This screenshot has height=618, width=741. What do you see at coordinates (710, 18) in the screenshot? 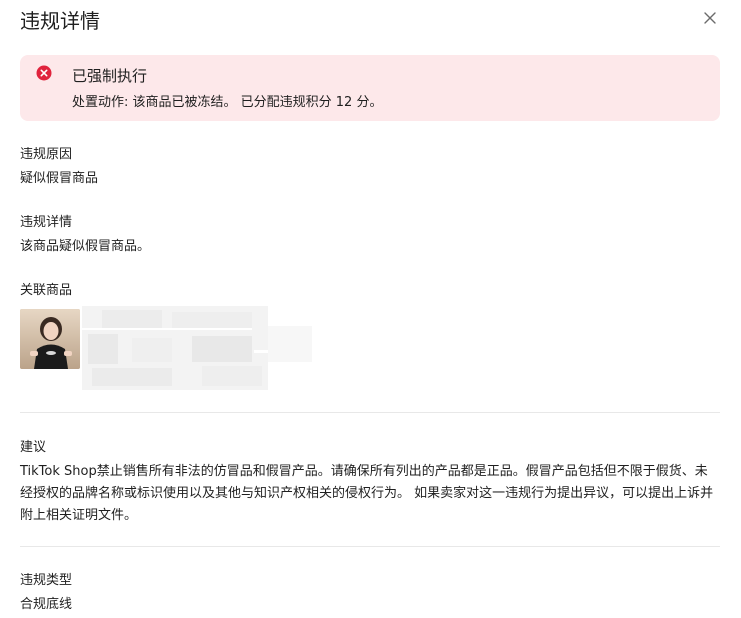
I see `close-icon` at bounding box center [710, 18].